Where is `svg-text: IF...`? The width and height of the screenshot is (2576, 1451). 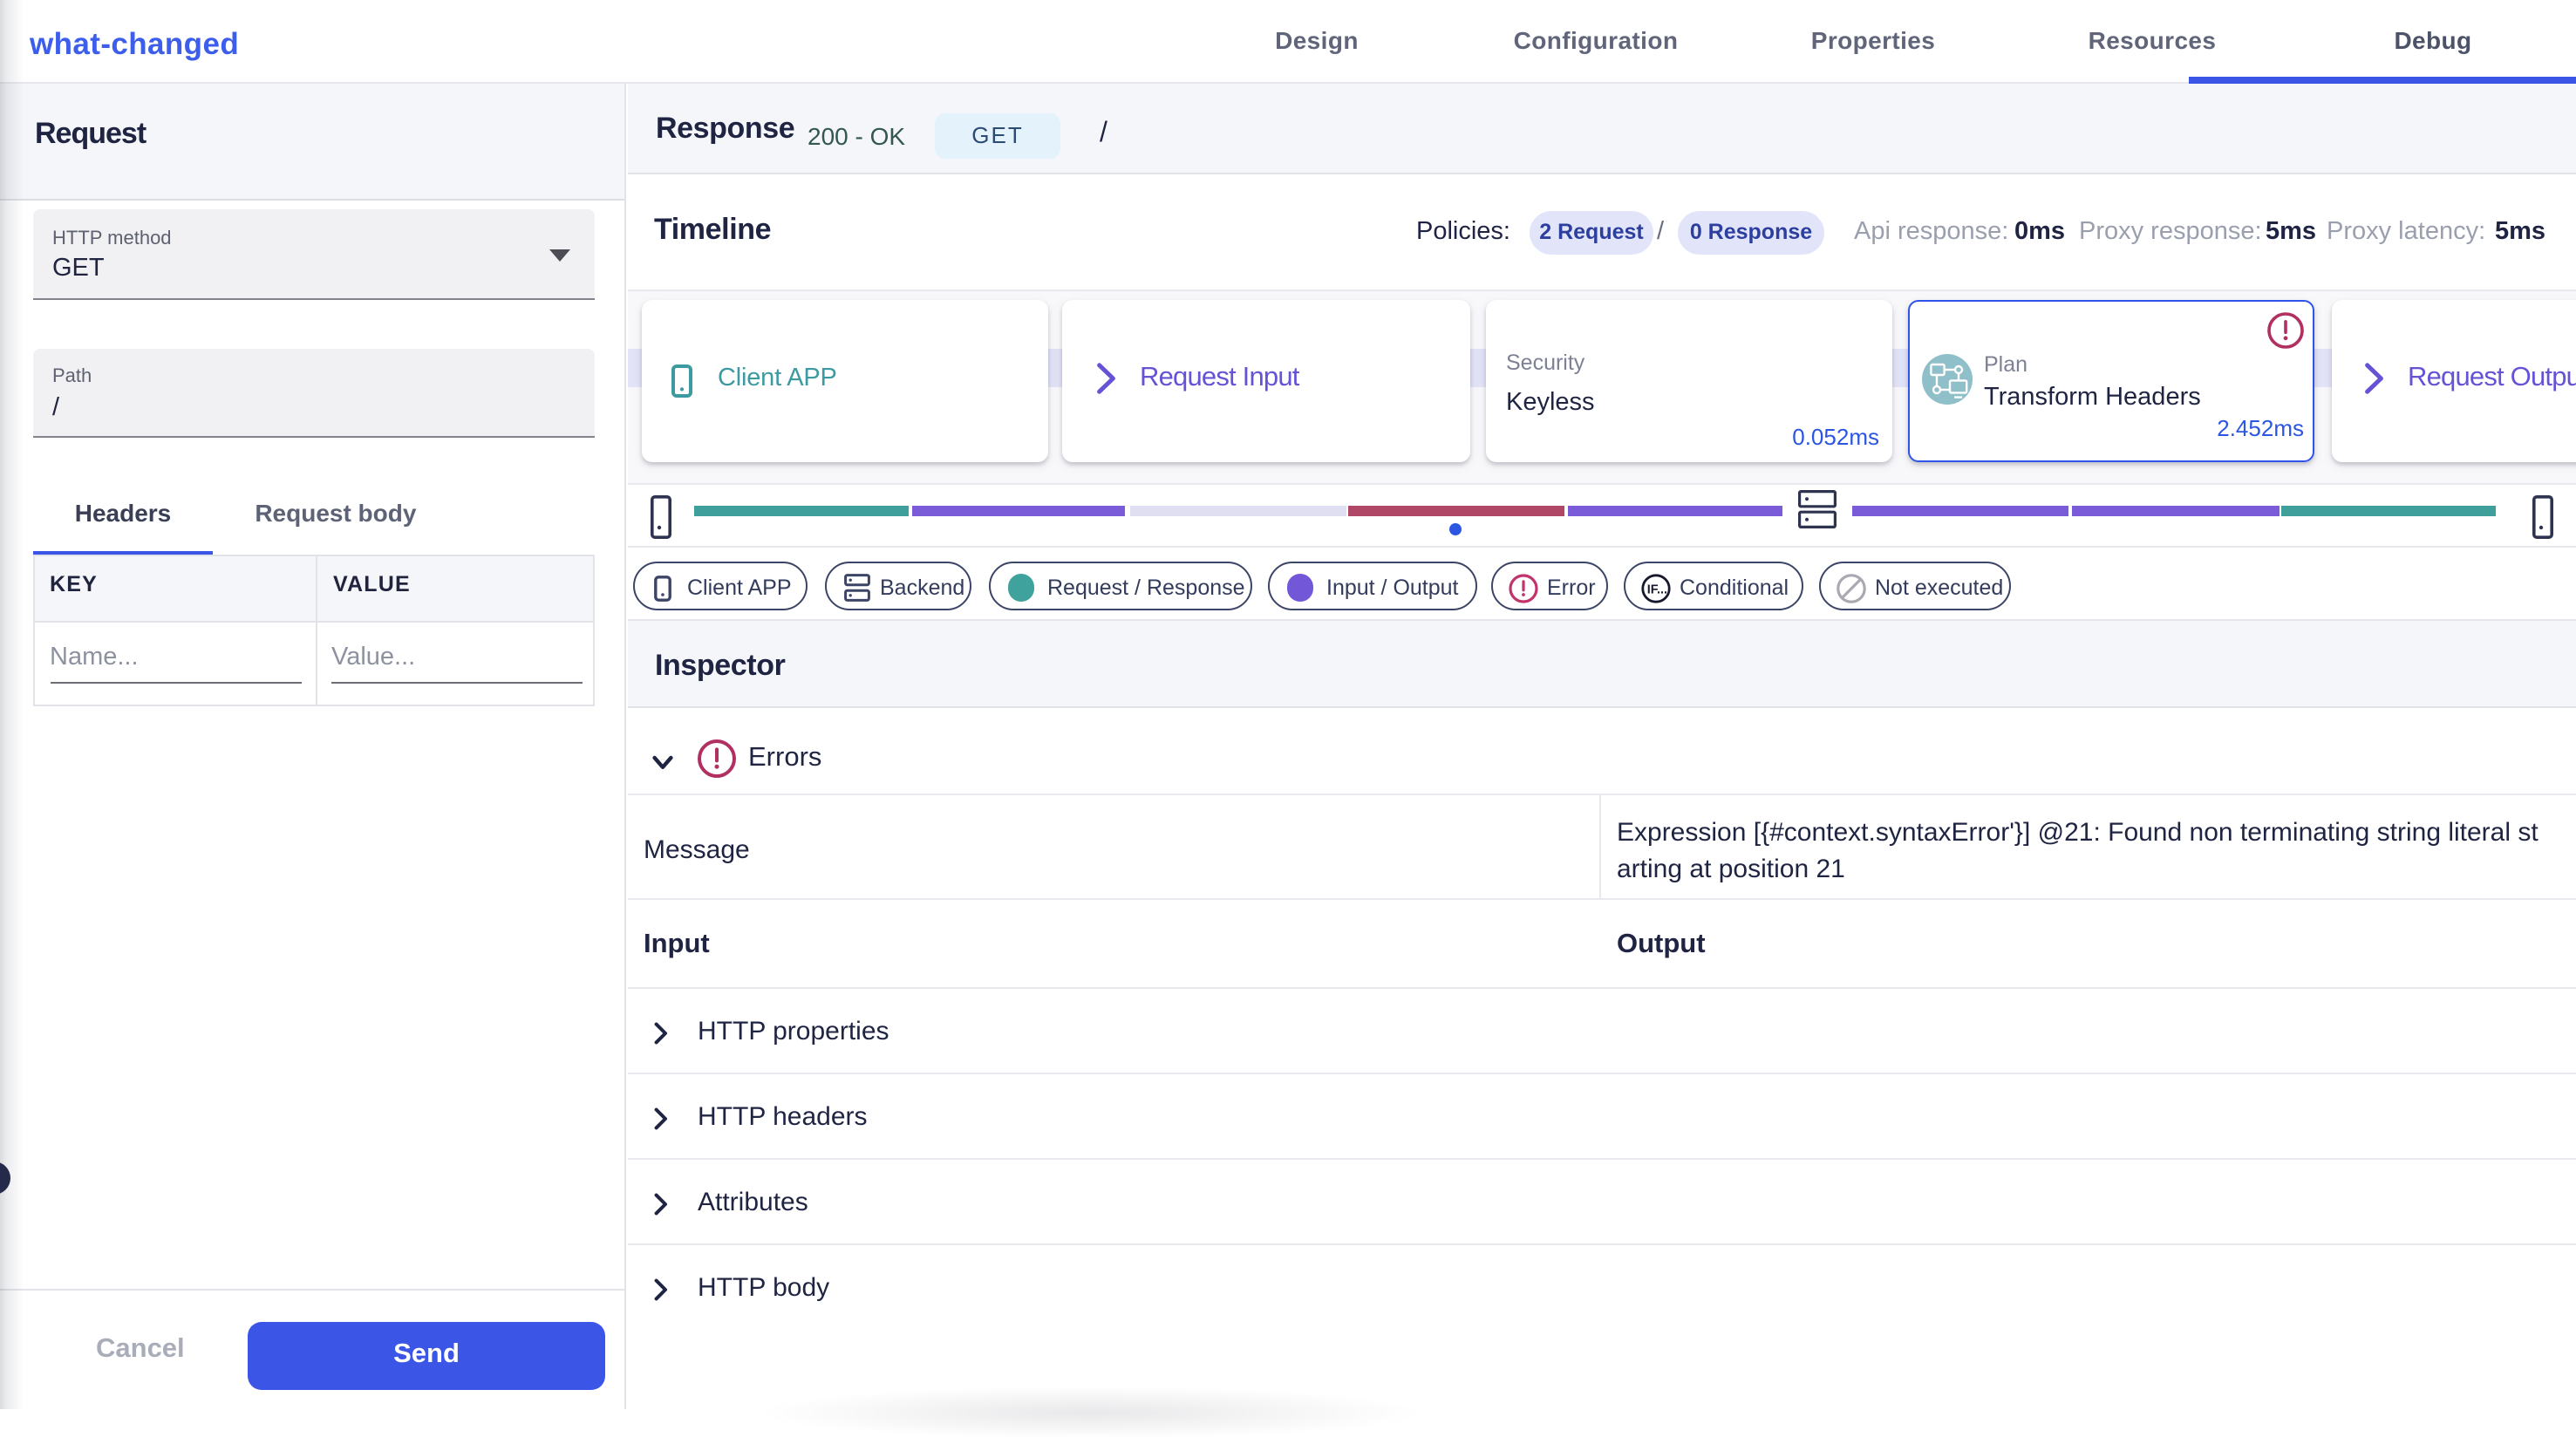 svg-text: IF... is located at coordinates (1657, 589).